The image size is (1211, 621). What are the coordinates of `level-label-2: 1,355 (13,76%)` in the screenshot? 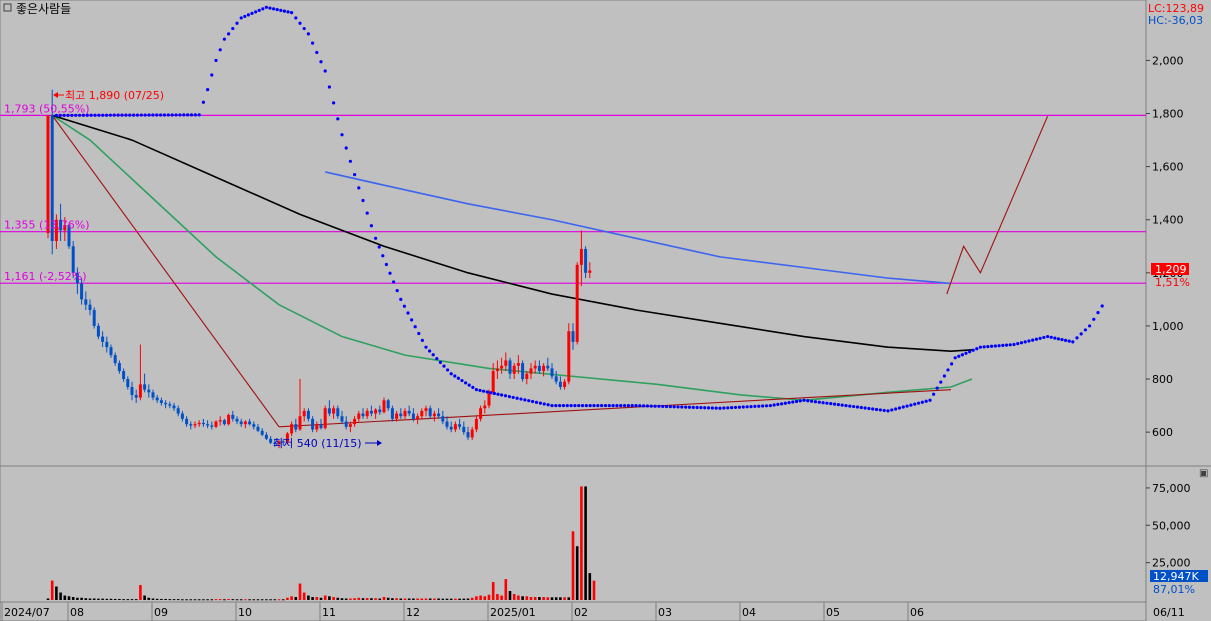 It's located at (47, 225).